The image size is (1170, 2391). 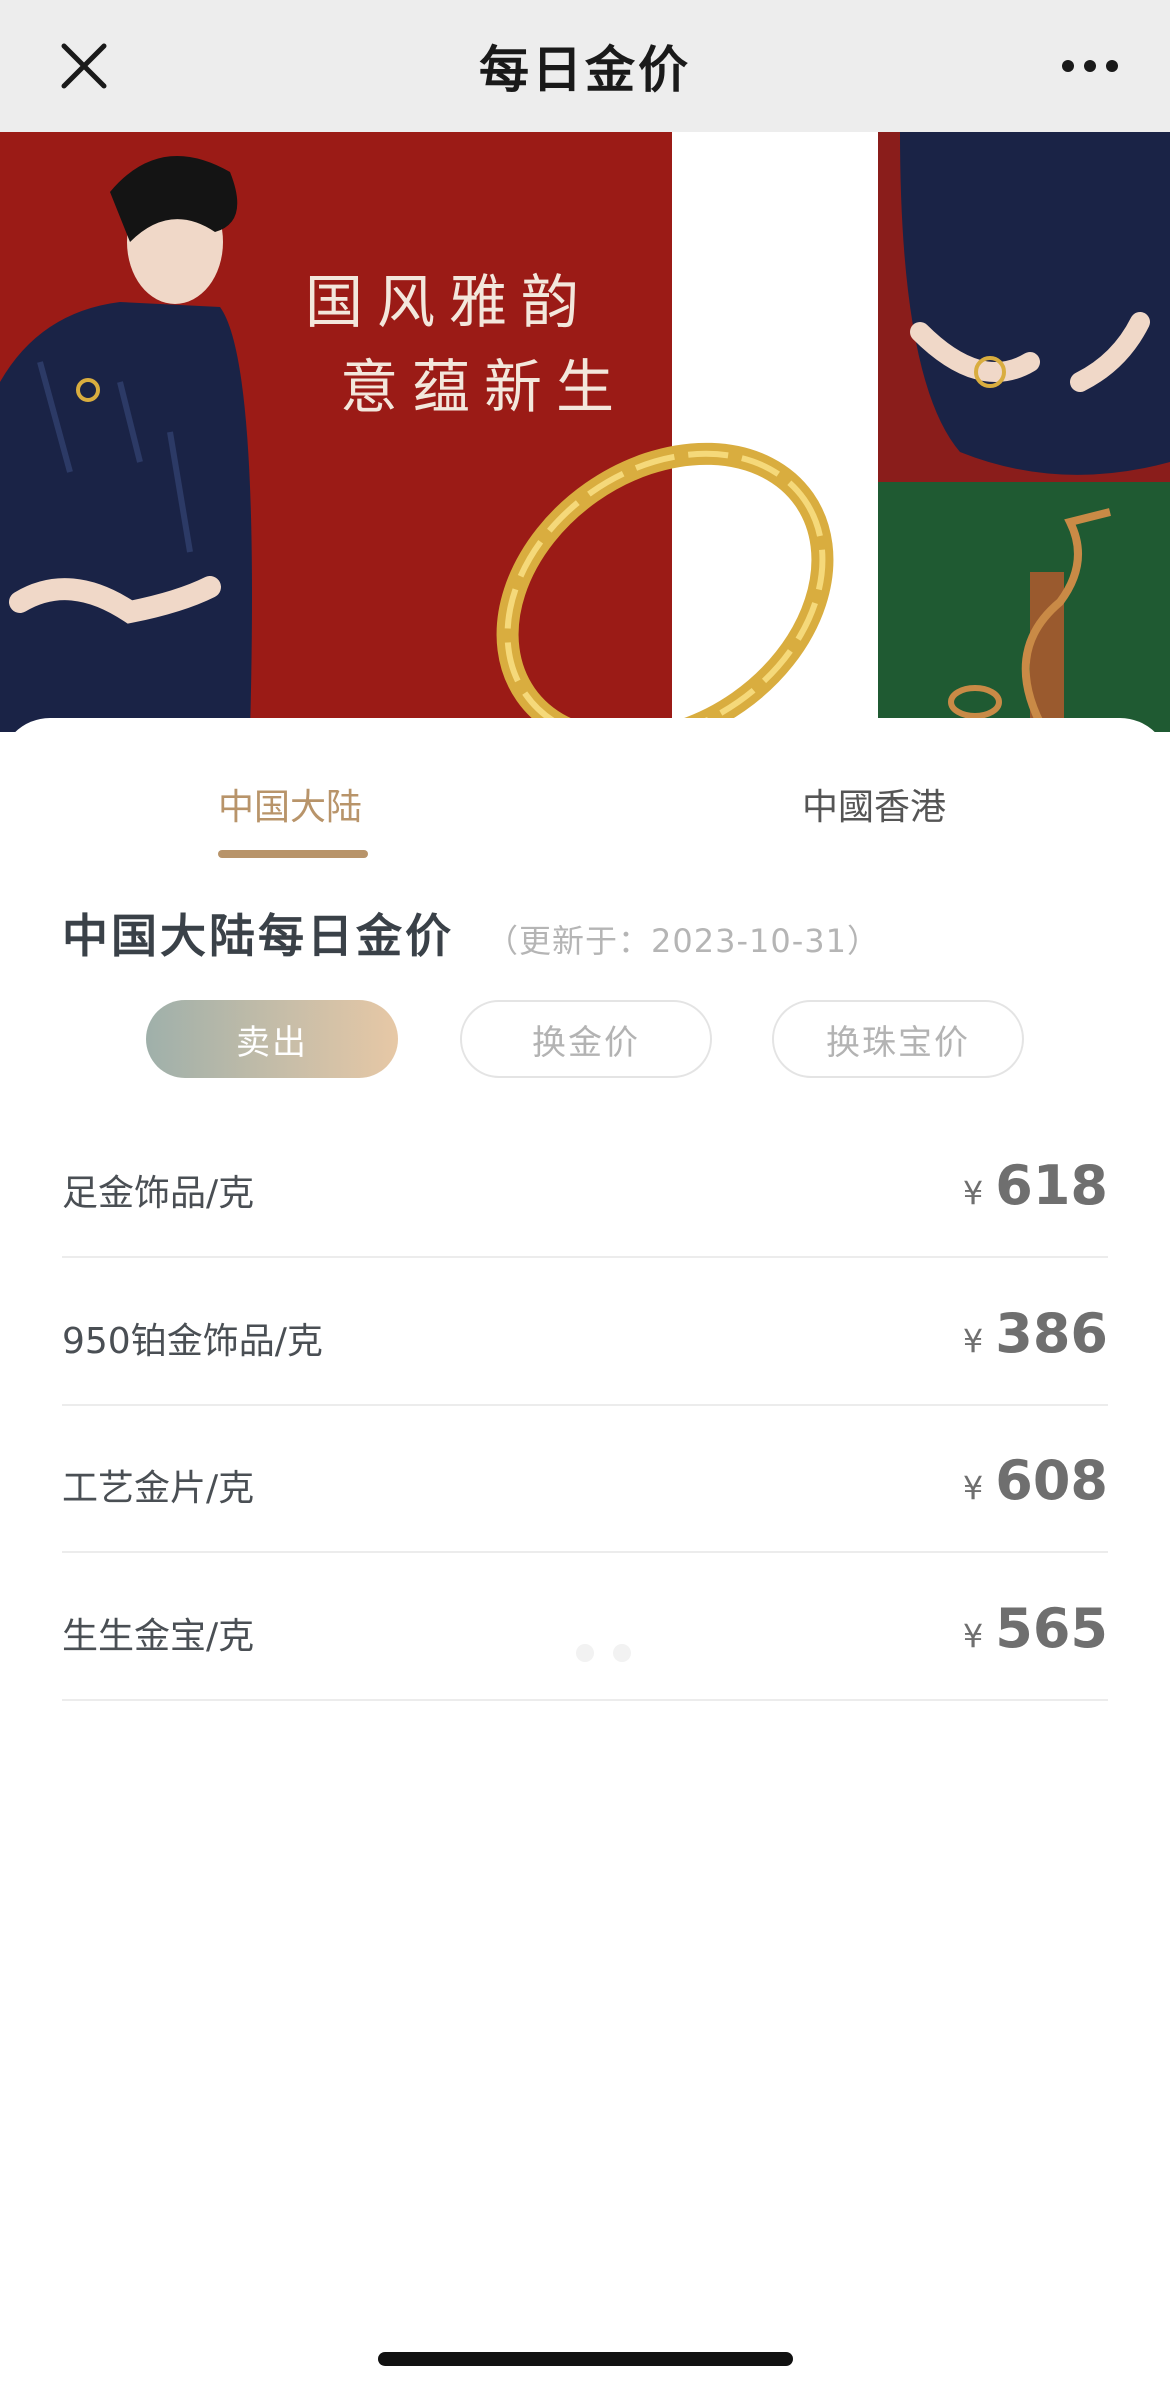 I want to click on active-tab-indicator, so click(x=293, y=854).